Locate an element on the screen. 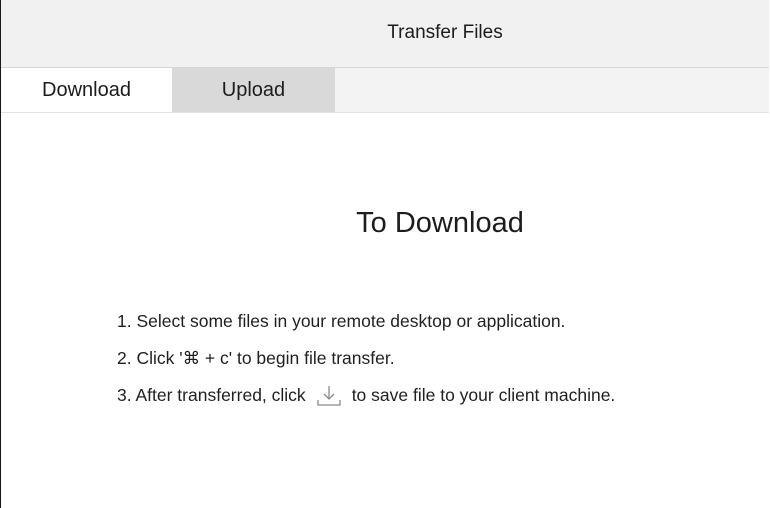 The width and height of the screenshot is (770, 508). instruction-step-2: 2. Click '⌘ + c' to begin file transfer. is located at coordinates (366, 358).